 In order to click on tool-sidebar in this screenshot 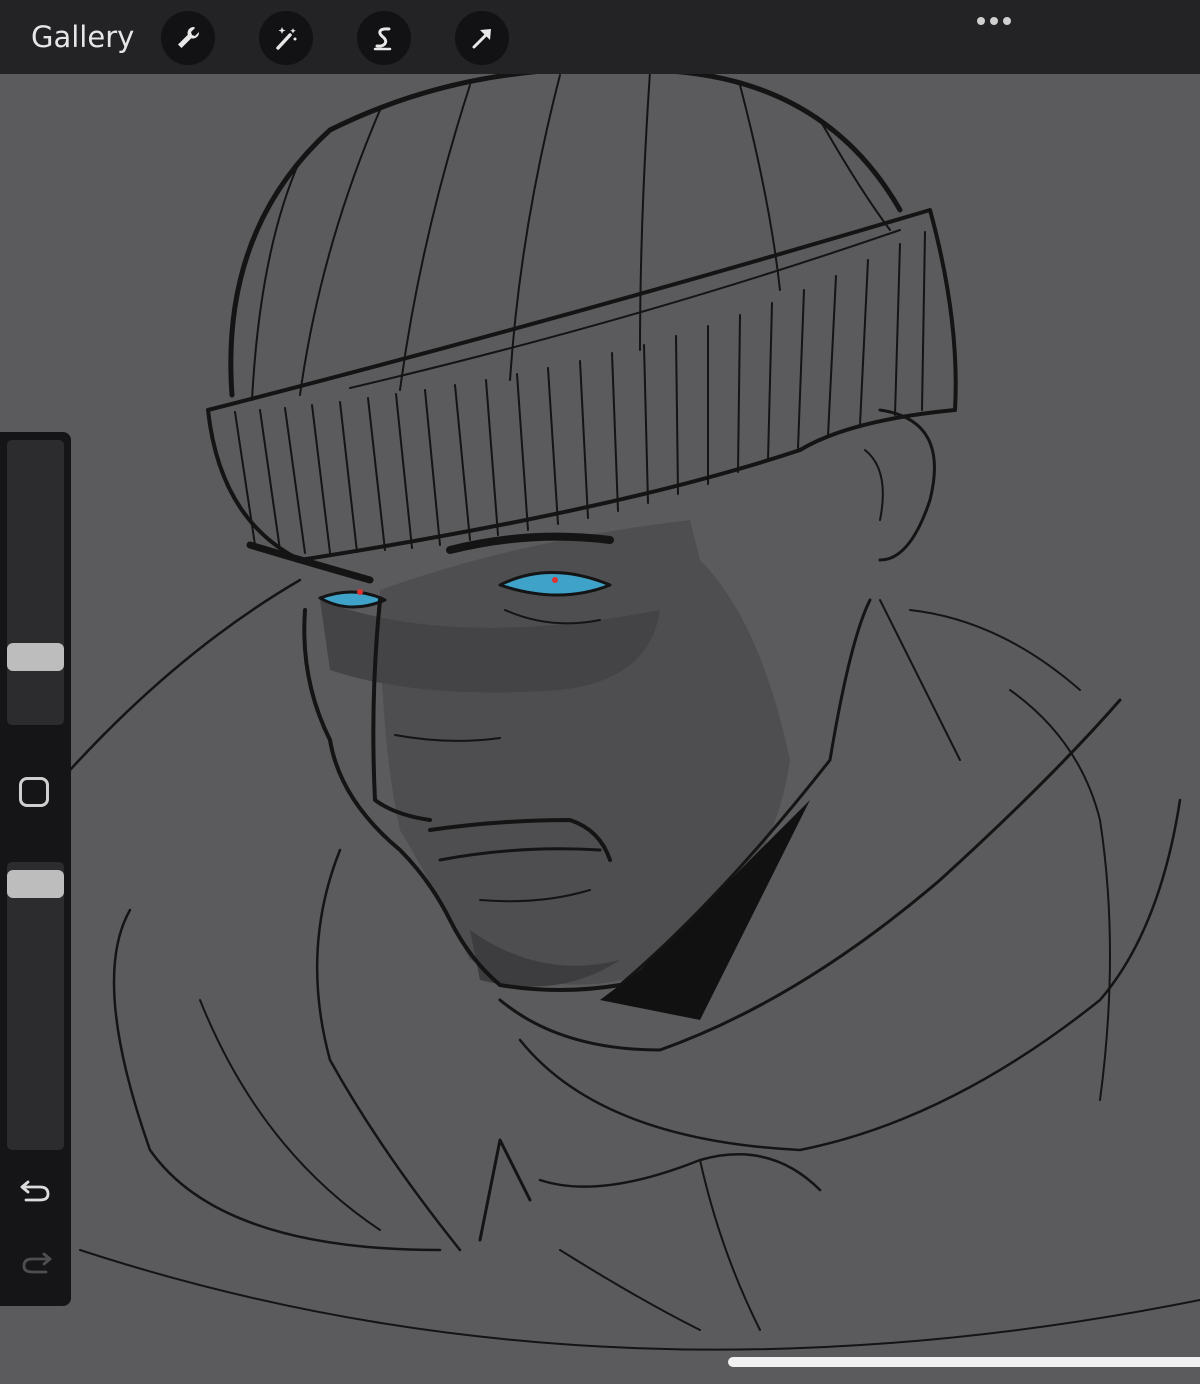, I will do `click(35, 869)`.